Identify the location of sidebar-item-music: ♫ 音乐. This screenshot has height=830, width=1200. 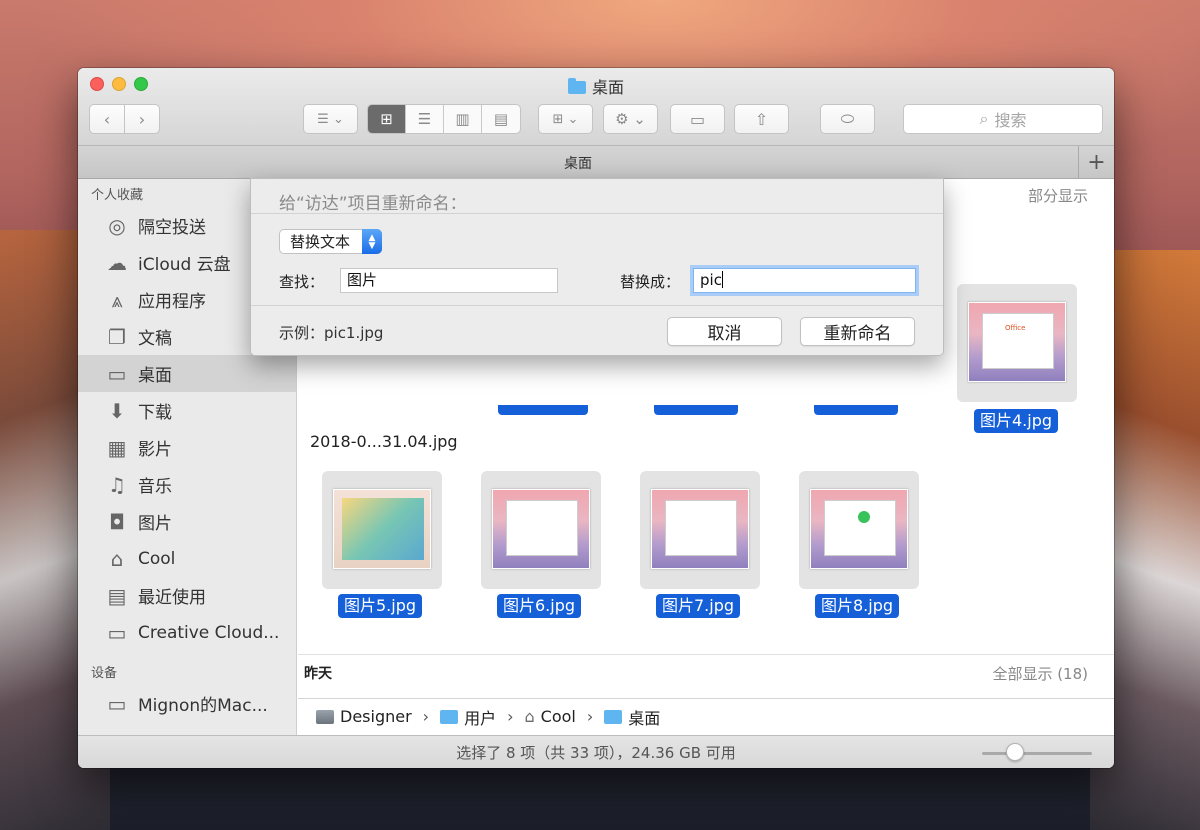
(187, 484).